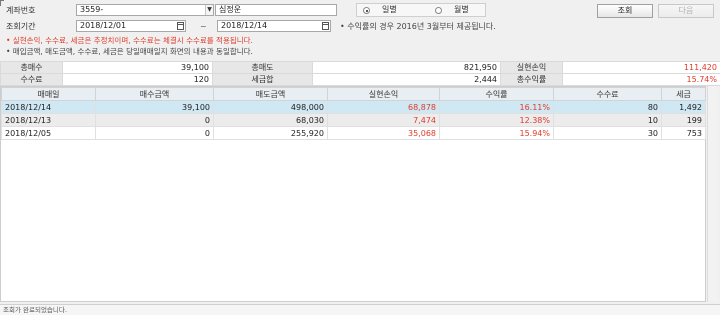 The height and width of the screenshot is (315, 720). Describe the element at coordinates (607, 107) in the screenshot. I see `cell-fee: 80` at that location.